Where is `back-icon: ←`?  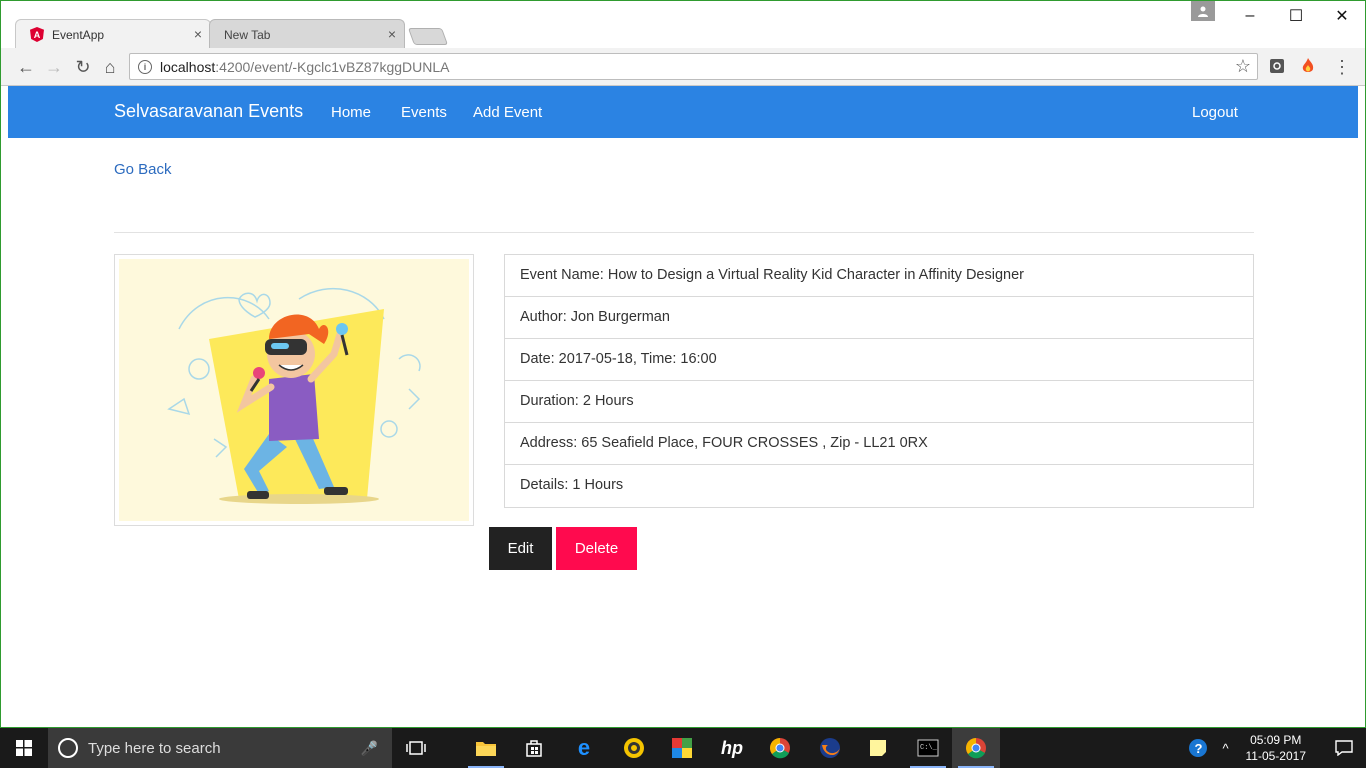 back-icon: ← is located at coordinates (26, 67).